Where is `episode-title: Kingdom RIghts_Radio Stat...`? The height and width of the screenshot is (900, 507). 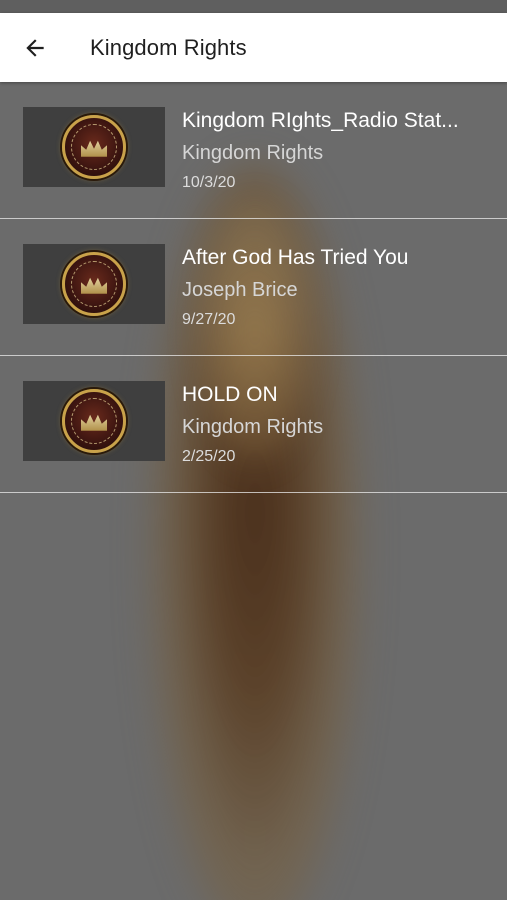 episode-title: Kingdom RIghts_Radio Stat... is located at coordinates (320, 120).